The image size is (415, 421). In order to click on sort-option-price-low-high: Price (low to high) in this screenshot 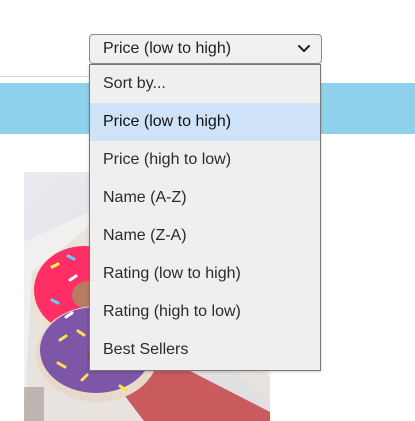, I will do `click(205, 122)`.